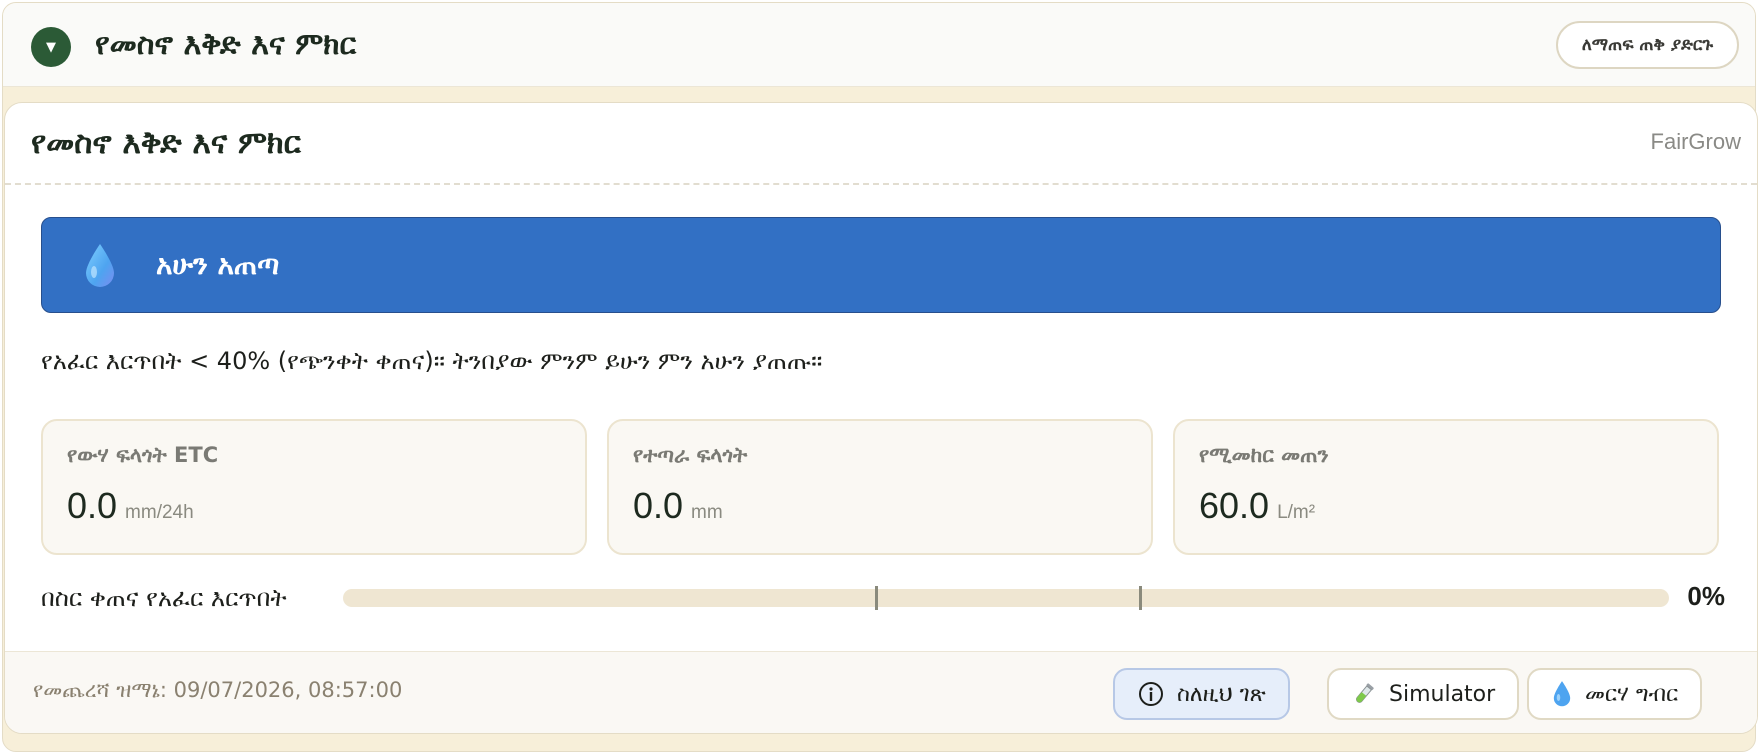 The height and width of the screenshot is (756, 1760). I want to click on metric-label: የሚመከር መጠን, so click(1264, 455).